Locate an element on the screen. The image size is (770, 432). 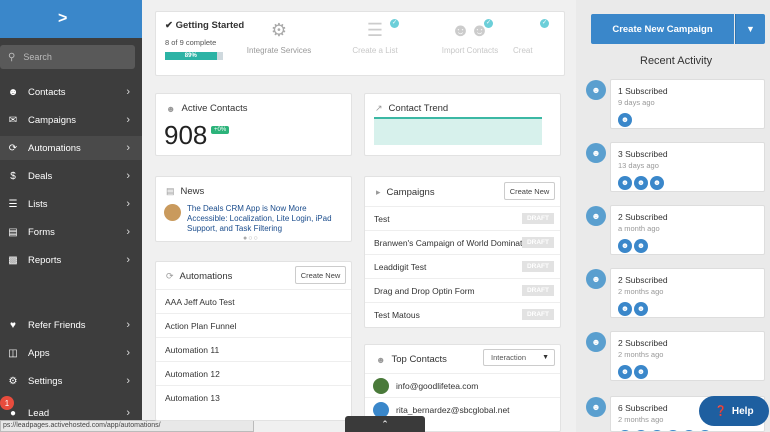
campaign-row: Test DRAFT is located at coordinates (462, 218).